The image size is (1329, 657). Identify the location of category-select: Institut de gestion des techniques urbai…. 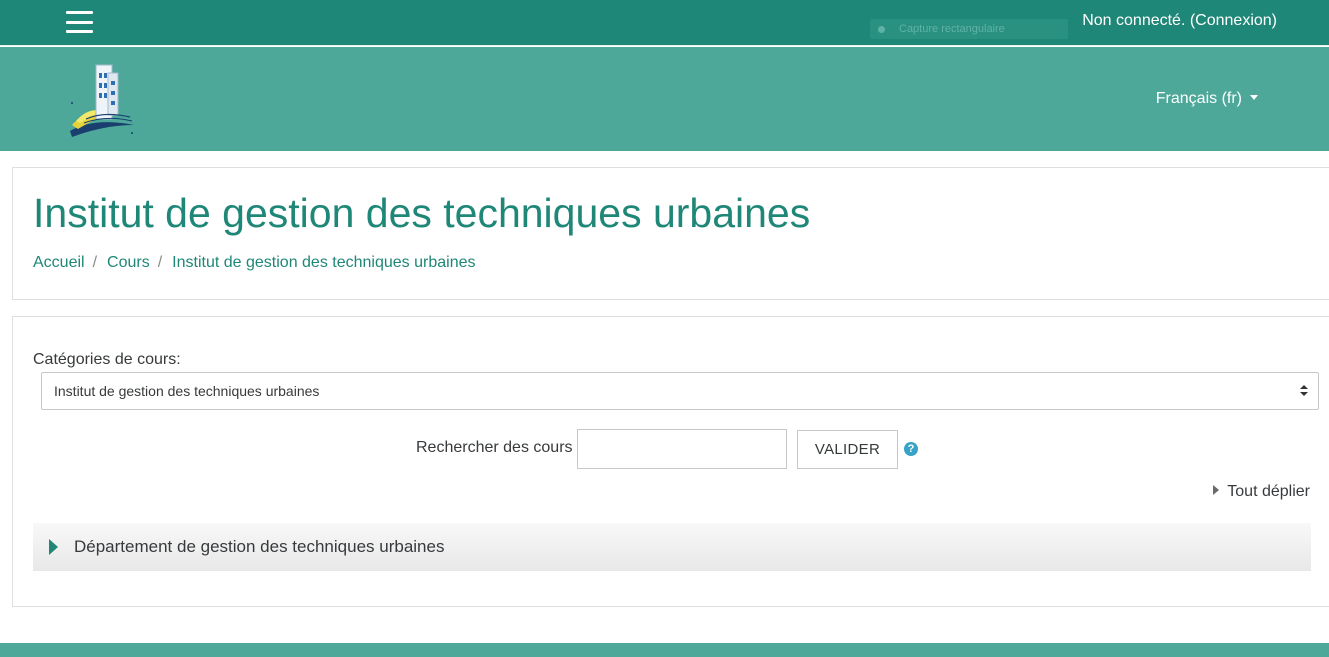
(680, 391).